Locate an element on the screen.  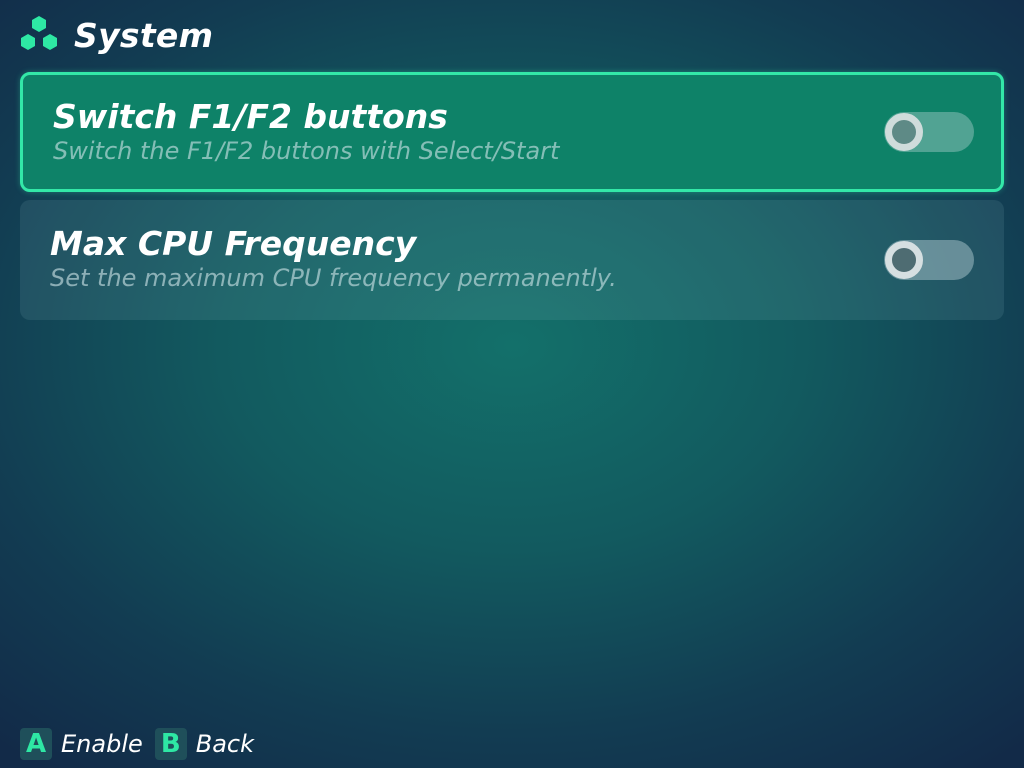
button-hints: A Enable B Back is located at coordinates (143, 744).